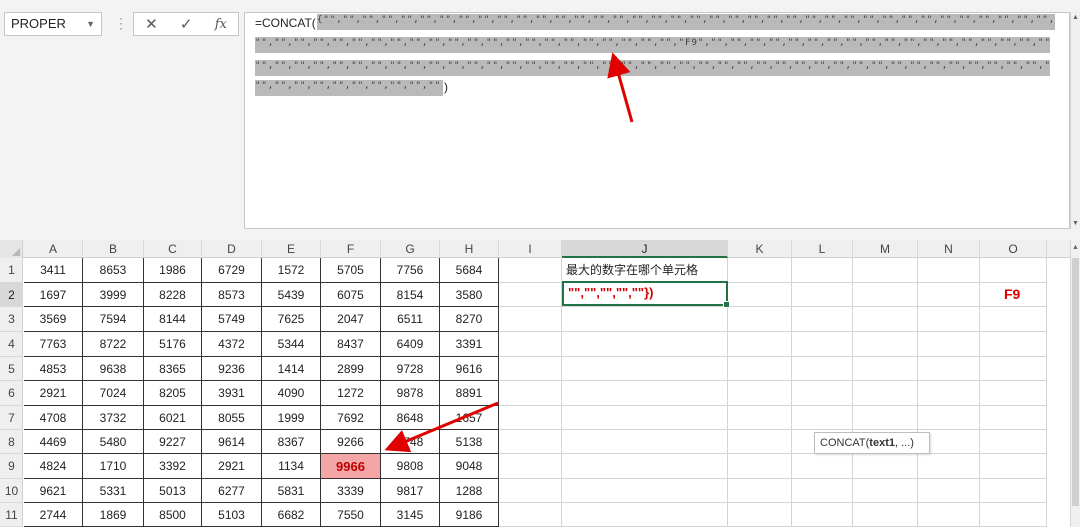 This screenshot has height=527, width=1080. I want to click on column-header-o: O, so click(1013, 249).